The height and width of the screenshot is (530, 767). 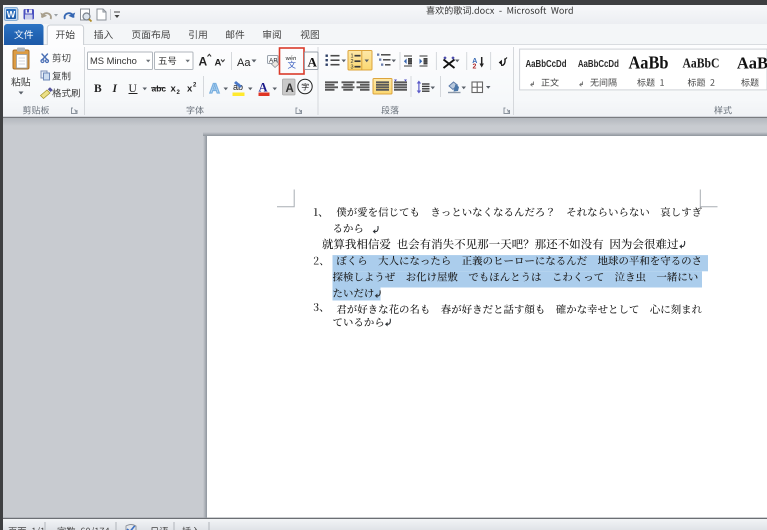 I want to click on svg-text: Aa, so click(x=244, y=63).